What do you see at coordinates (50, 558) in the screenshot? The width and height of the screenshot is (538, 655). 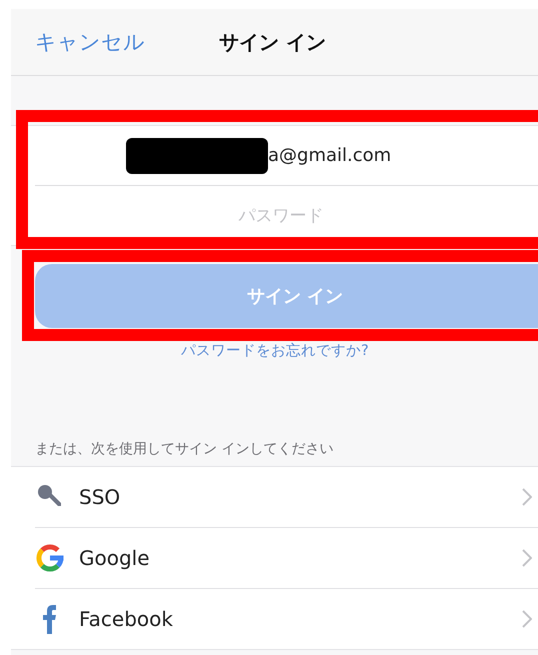 I see `google-logo-icon` at bounding box center [50, 558].